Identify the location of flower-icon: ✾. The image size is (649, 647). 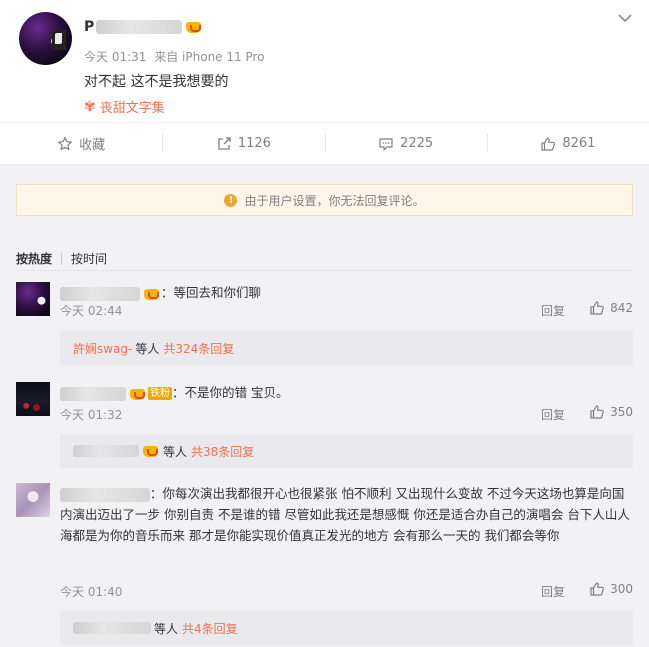
(90, 106).